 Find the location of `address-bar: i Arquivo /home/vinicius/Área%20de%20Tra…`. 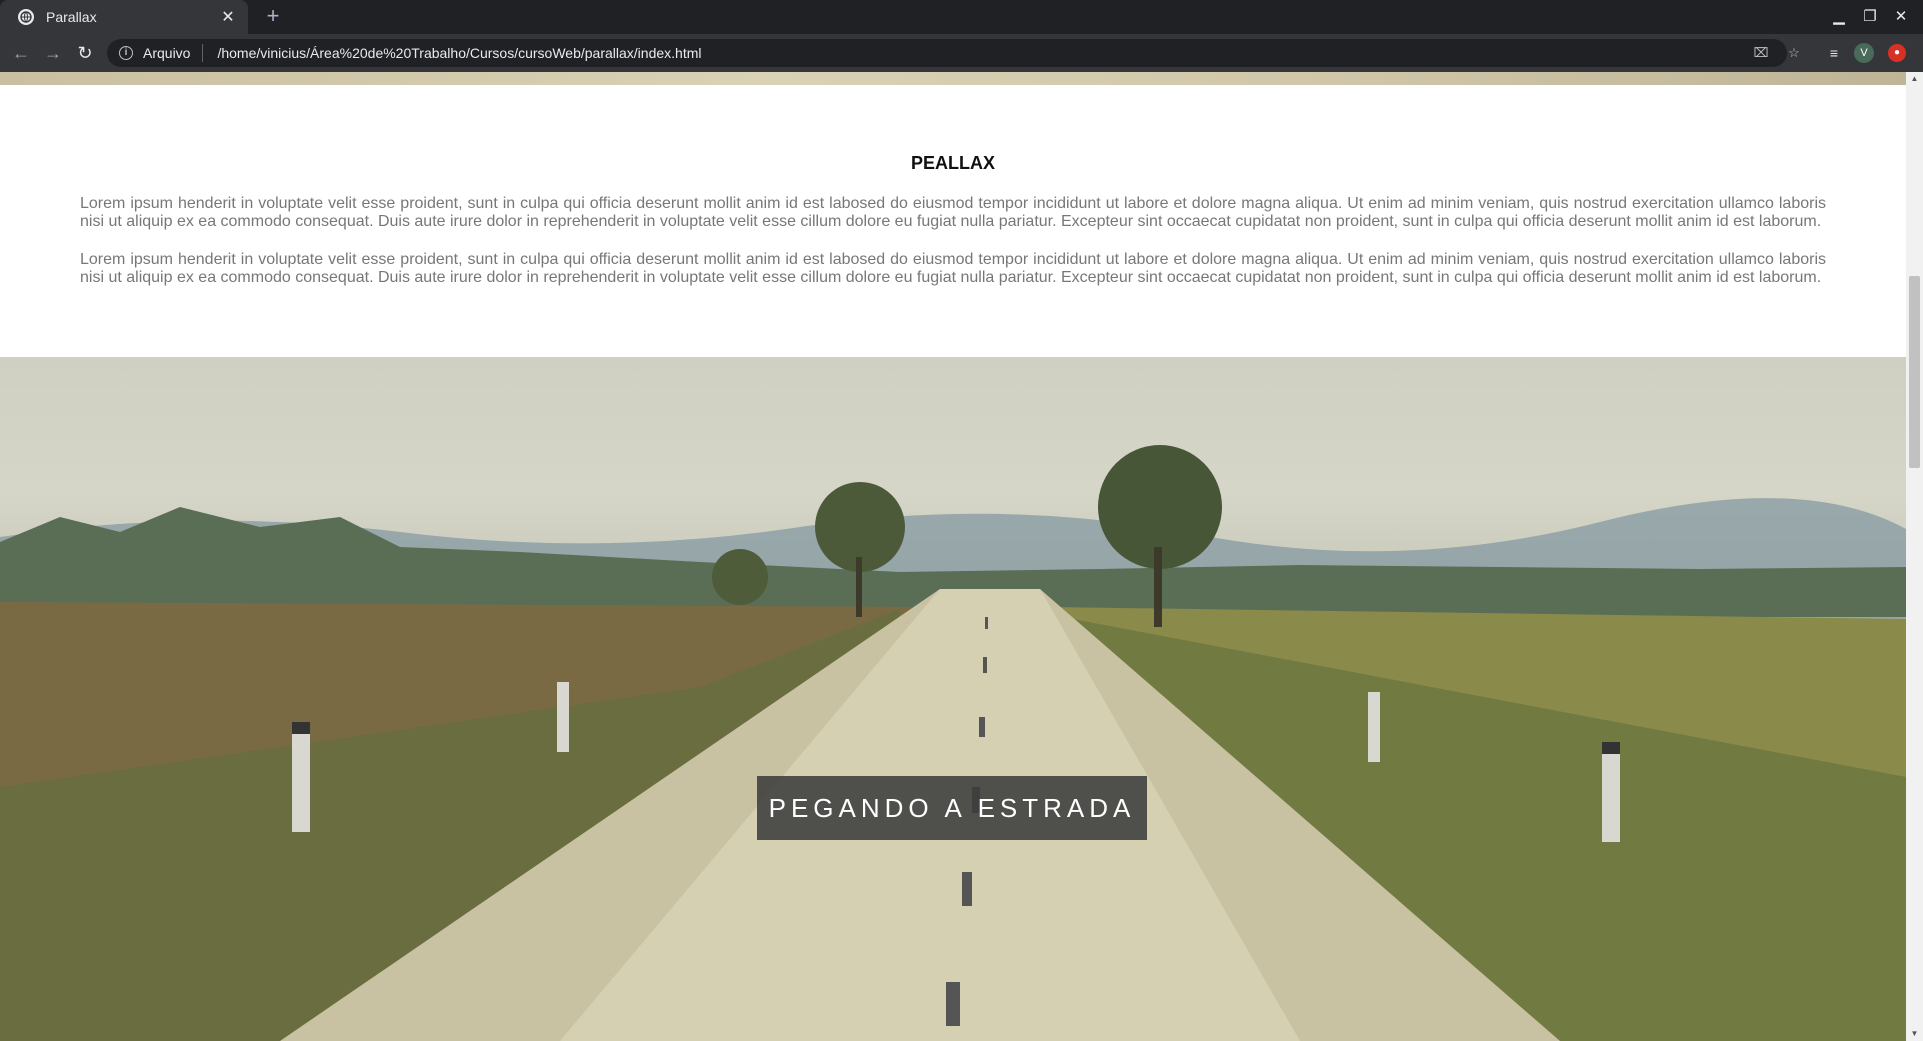

address-bar: i Arquivo /home/vinicius/Área%20de%20Tra… is located at coordinates (953, 53).